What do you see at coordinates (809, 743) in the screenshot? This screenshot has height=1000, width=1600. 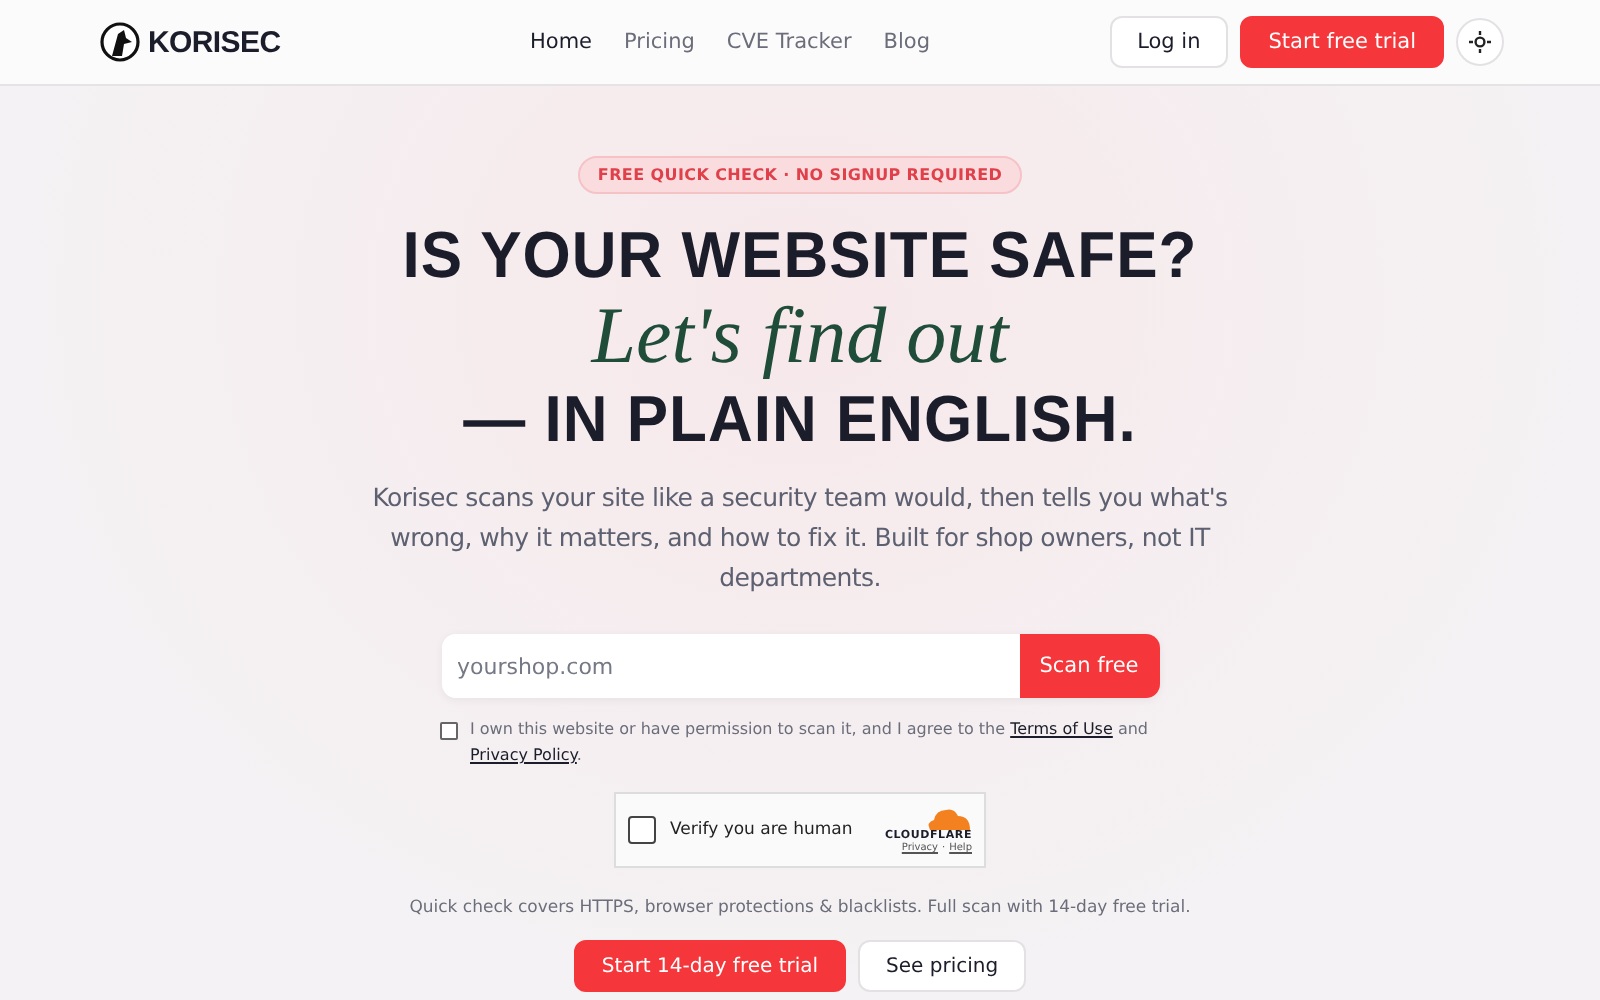 I see `consent-text: I own this website or have permission to scan it, and I agree to the Terms of Use and Privacy Policy.` at bounding box center [809, 743].